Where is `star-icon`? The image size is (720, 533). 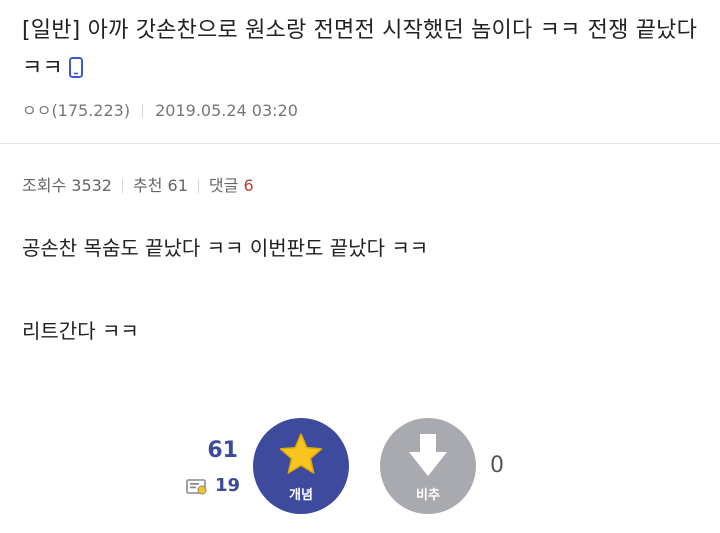
star-icon is located at coordinates (301, 456).